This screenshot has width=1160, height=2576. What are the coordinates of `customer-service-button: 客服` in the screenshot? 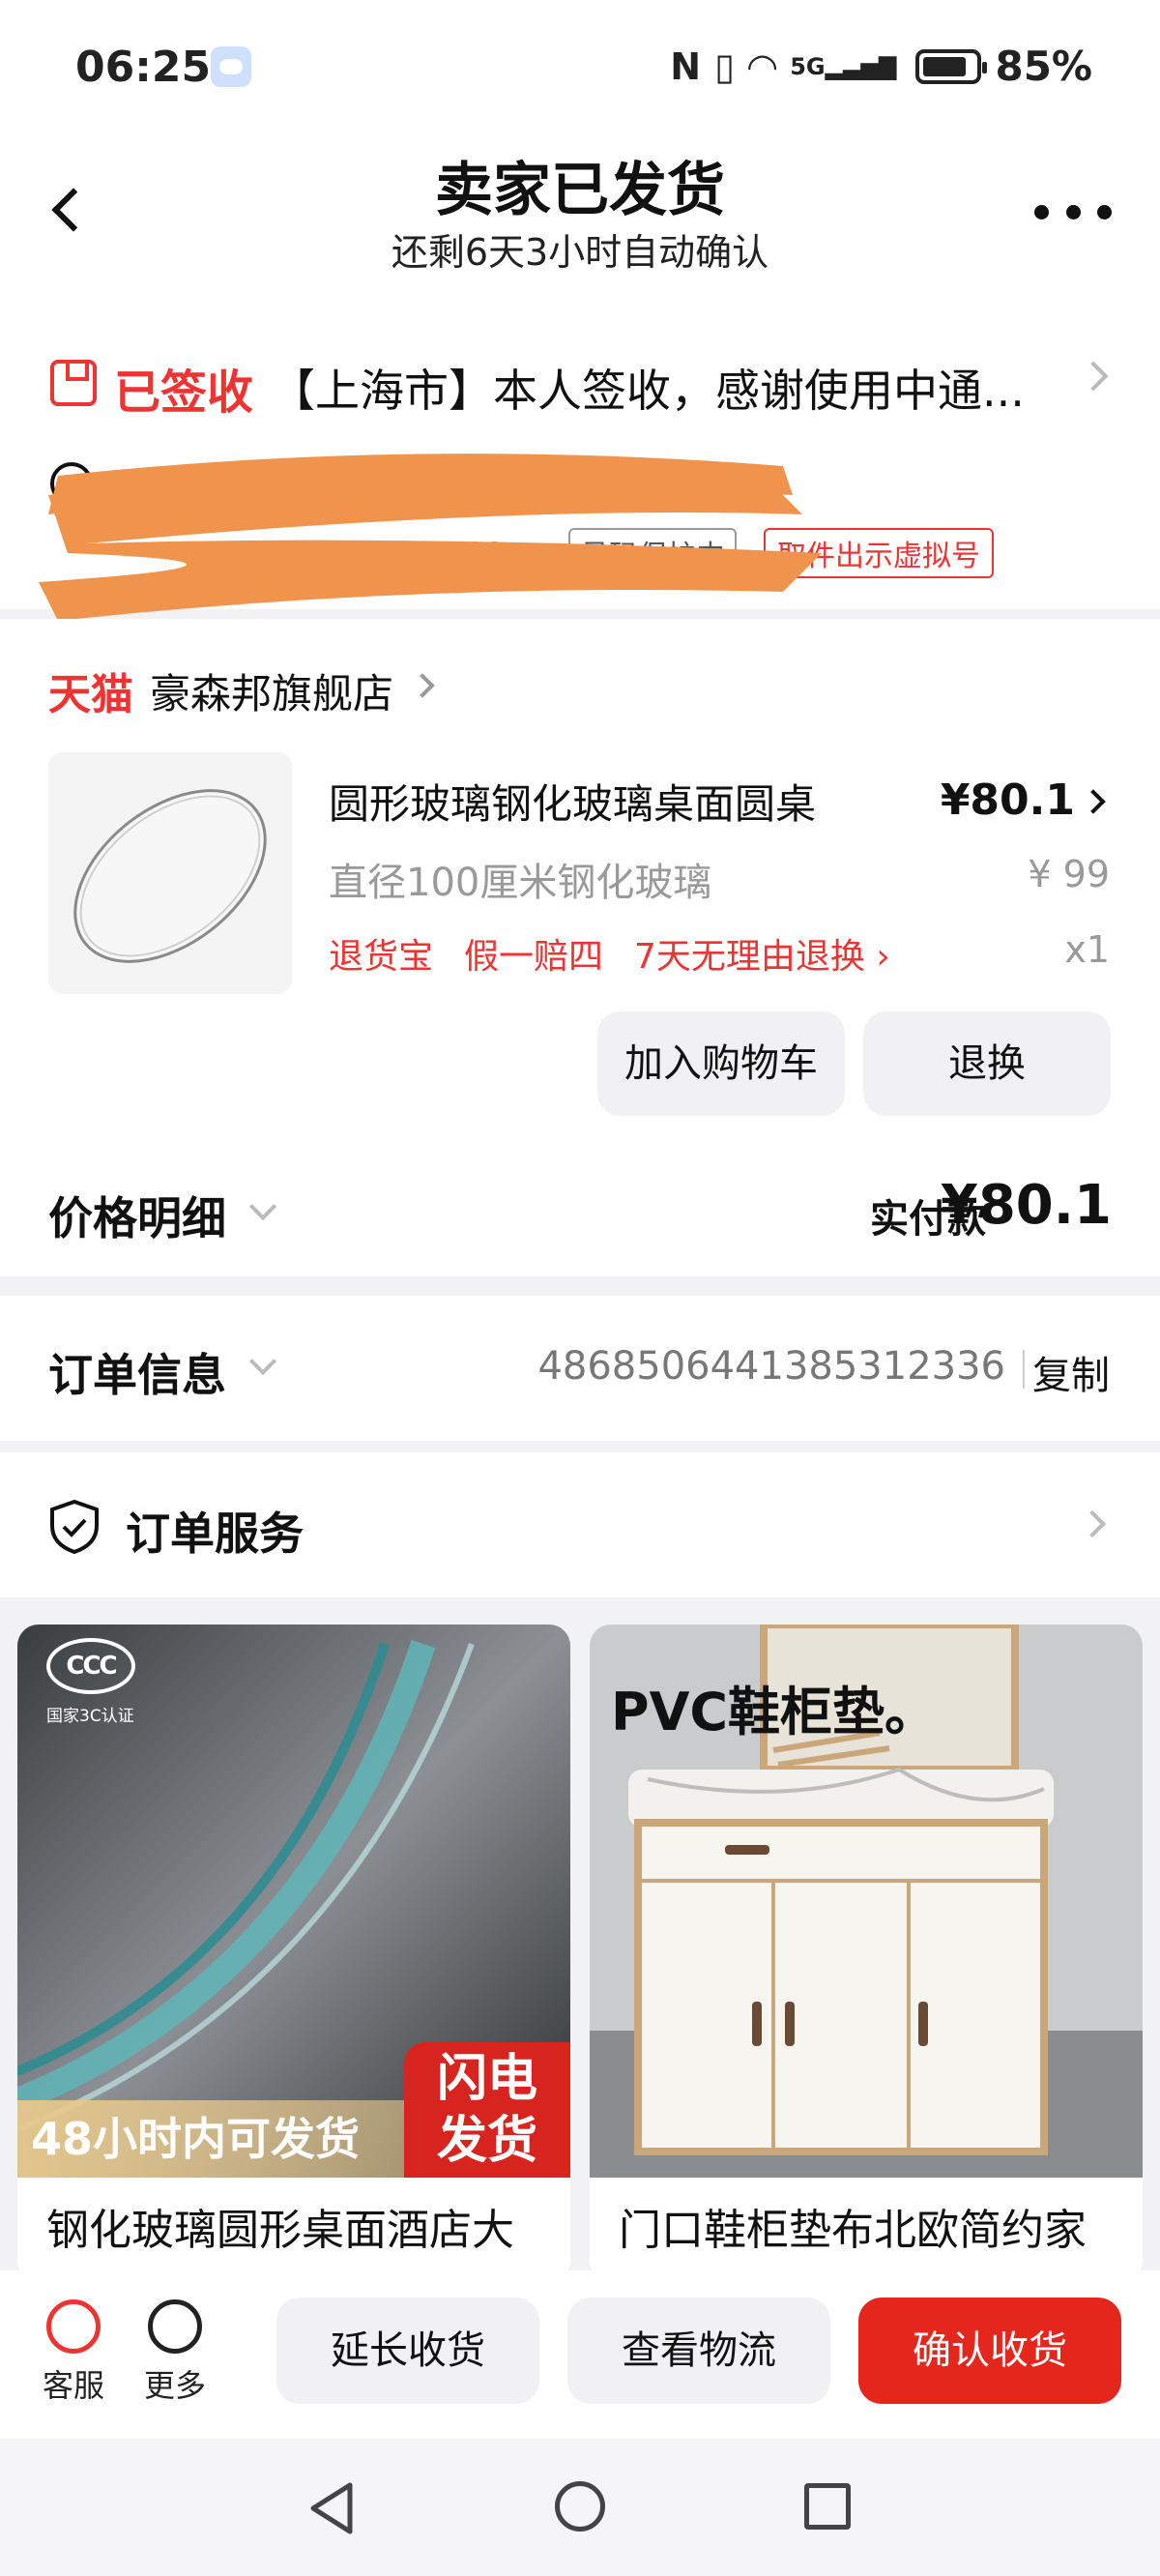 It's located at (74, 2352).